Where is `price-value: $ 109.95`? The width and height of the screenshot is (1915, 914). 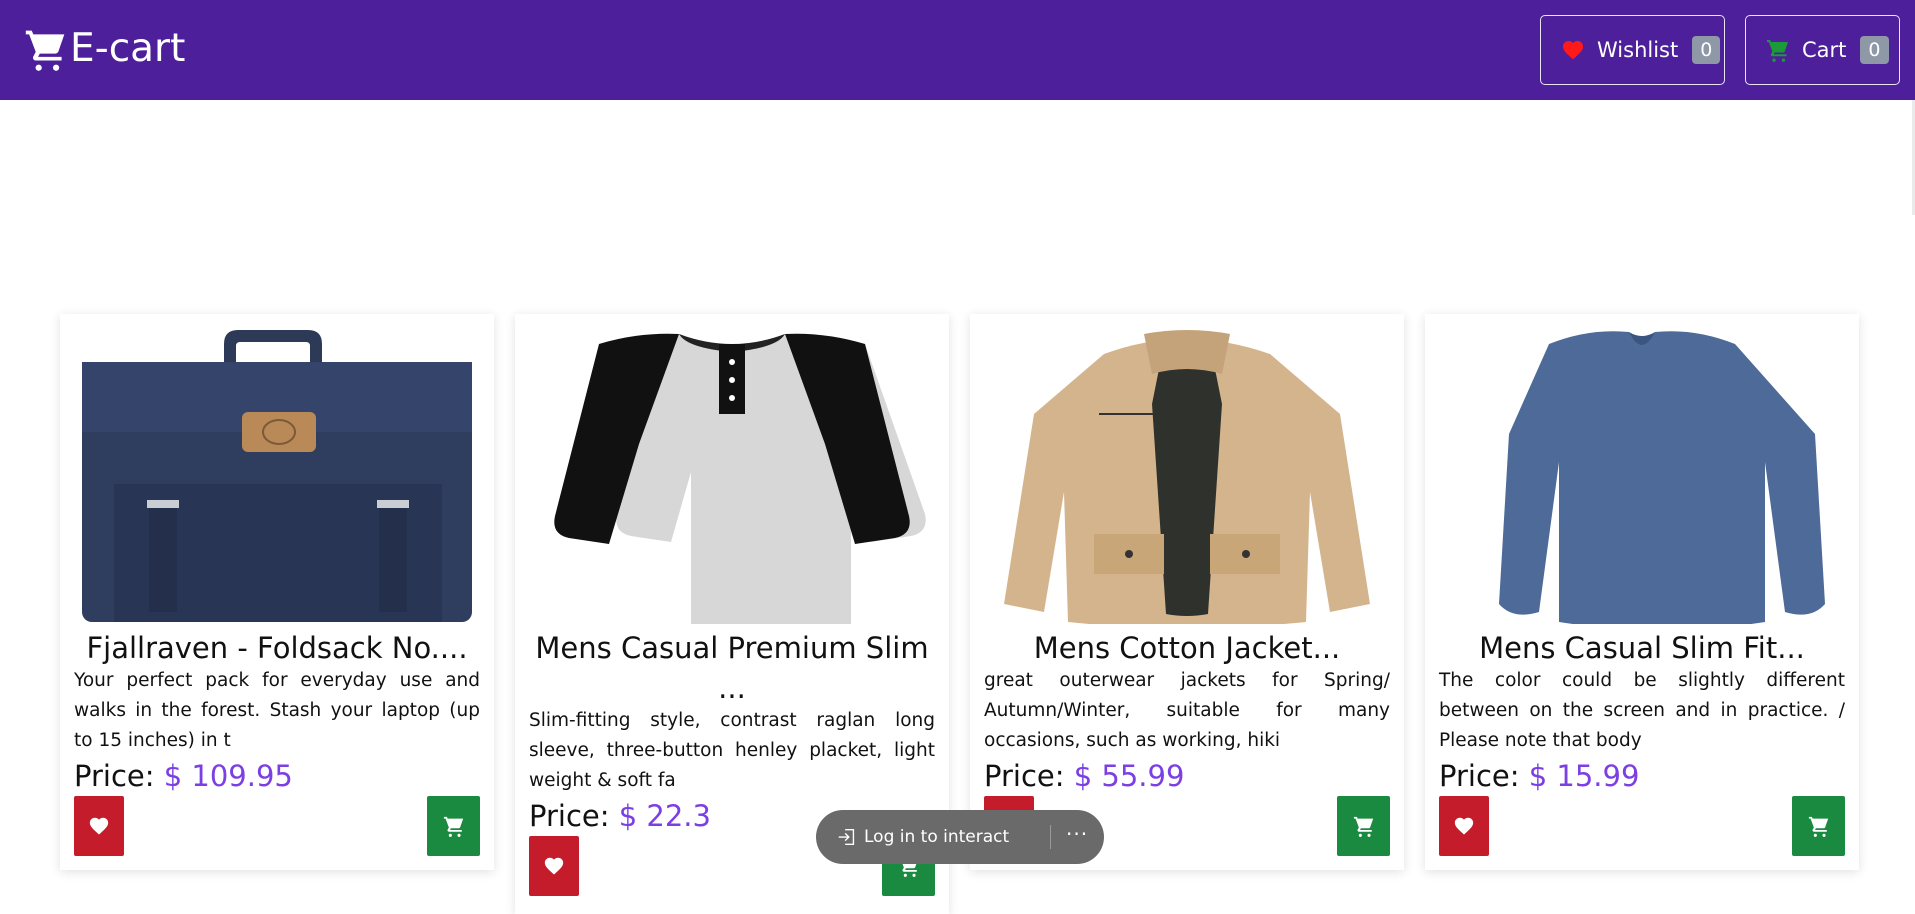
price-value: $ 109.95 is located at coordinates (228, 776).